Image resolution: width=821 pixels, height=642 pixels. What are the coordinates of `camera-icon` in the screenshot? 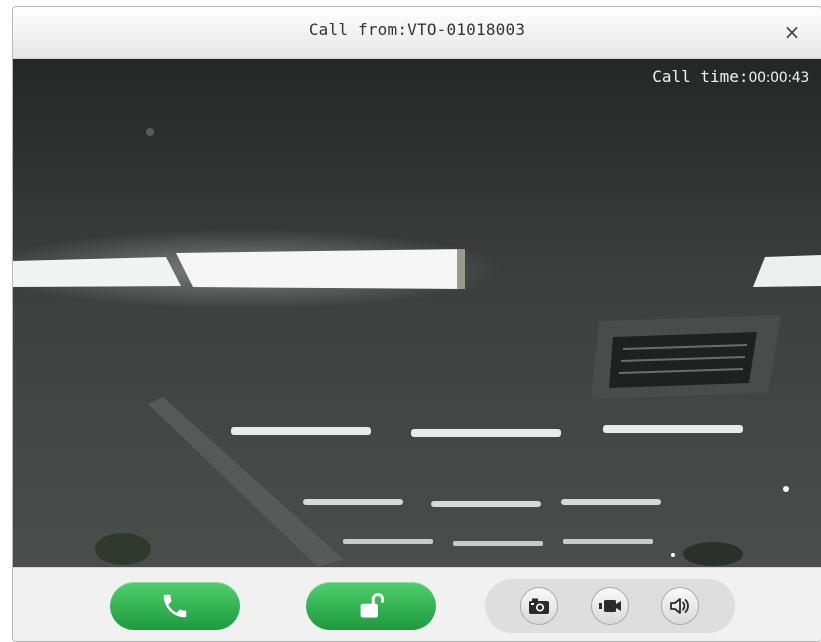 It's located at (539, 606).